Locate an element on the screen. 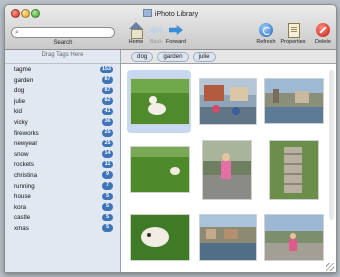  tag-name: christina is located at coordinates (26, 175).